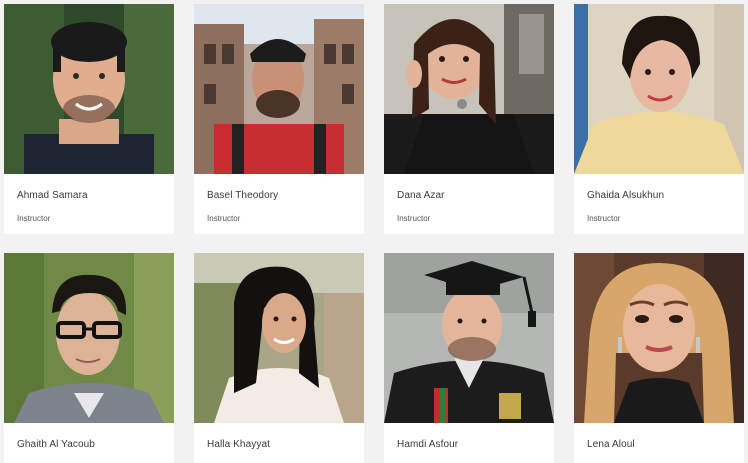 This screenshot has width=748, height=463. I want to click on instructor-card: Hamdi Asfour, so click(469, 358).